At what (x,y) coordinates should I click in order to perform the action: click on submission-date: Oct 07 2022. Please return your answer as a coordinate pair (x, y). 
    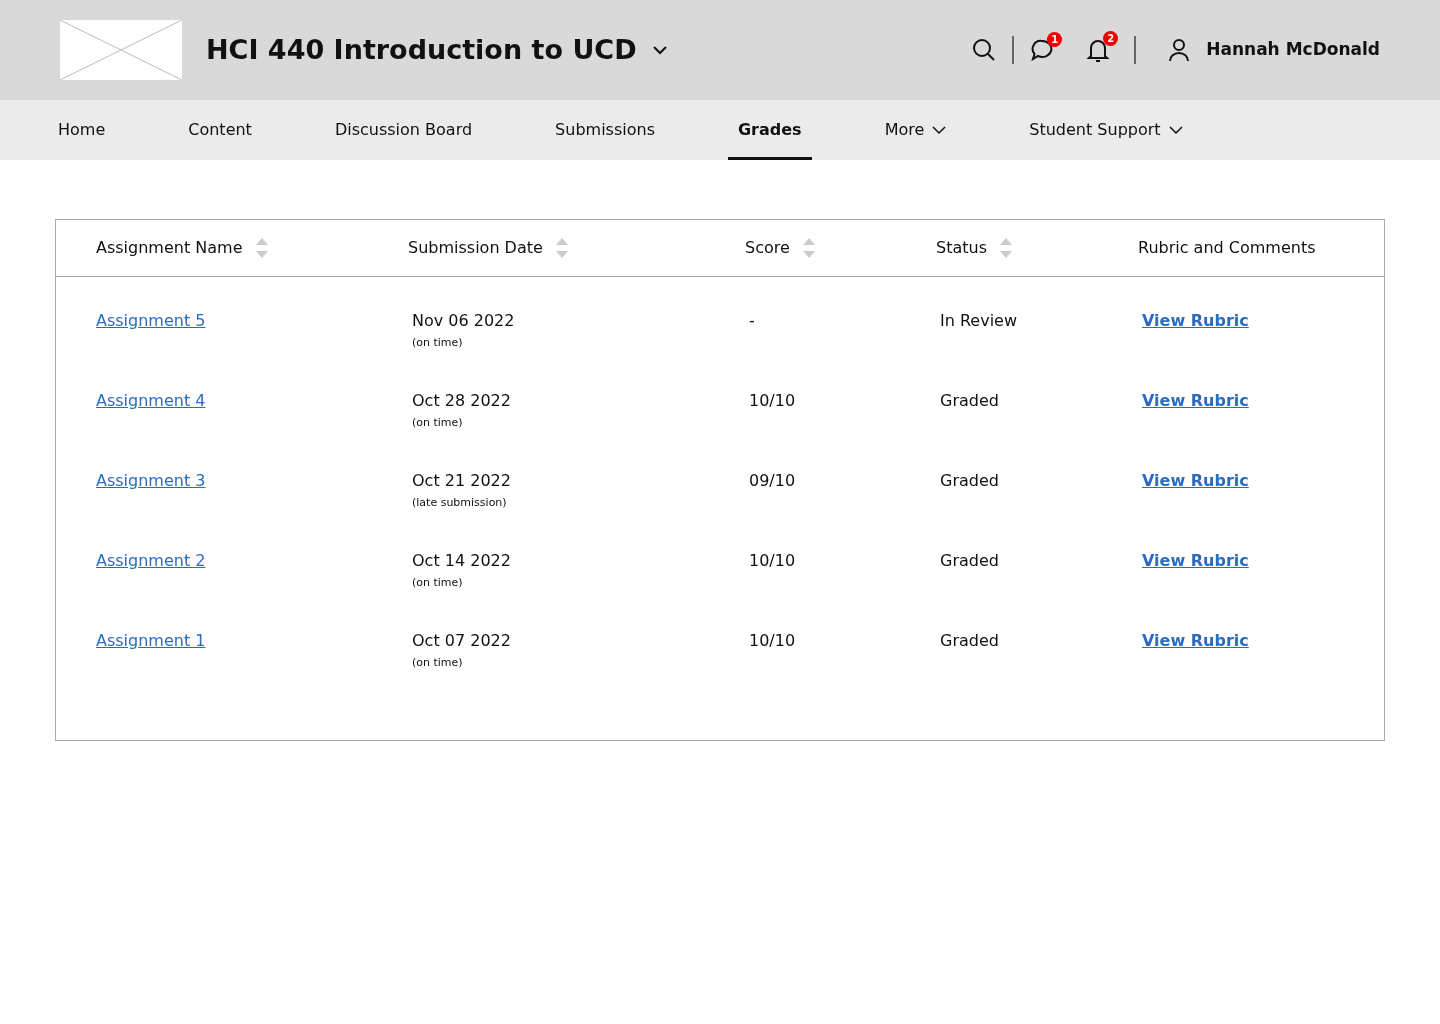
    Looking at the image, I should click on (461, 640).